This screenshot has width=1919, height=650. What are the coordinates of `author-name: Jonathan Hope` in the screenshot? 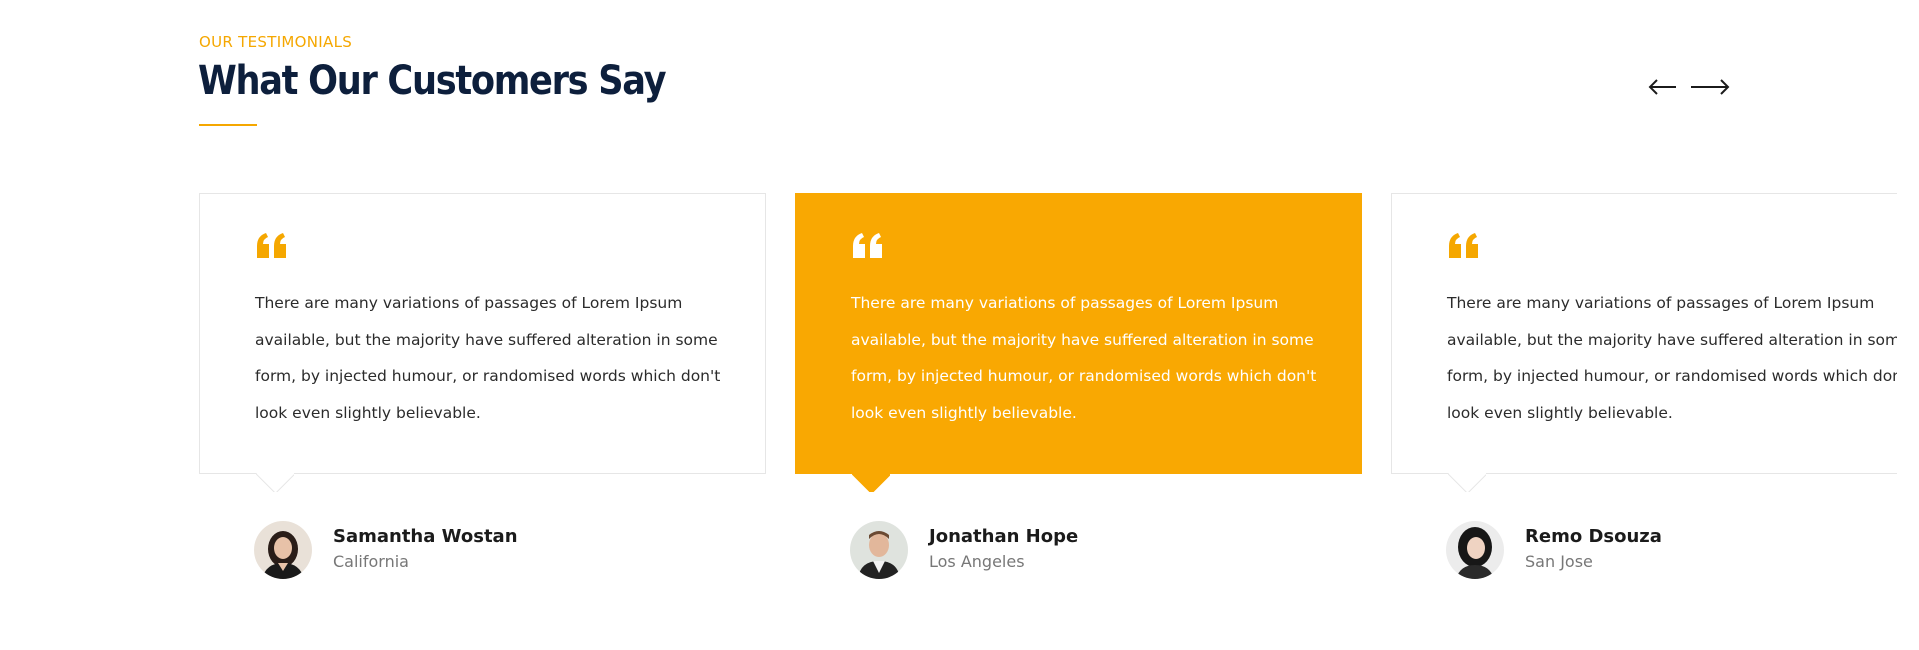 It's located at (1004, 536).